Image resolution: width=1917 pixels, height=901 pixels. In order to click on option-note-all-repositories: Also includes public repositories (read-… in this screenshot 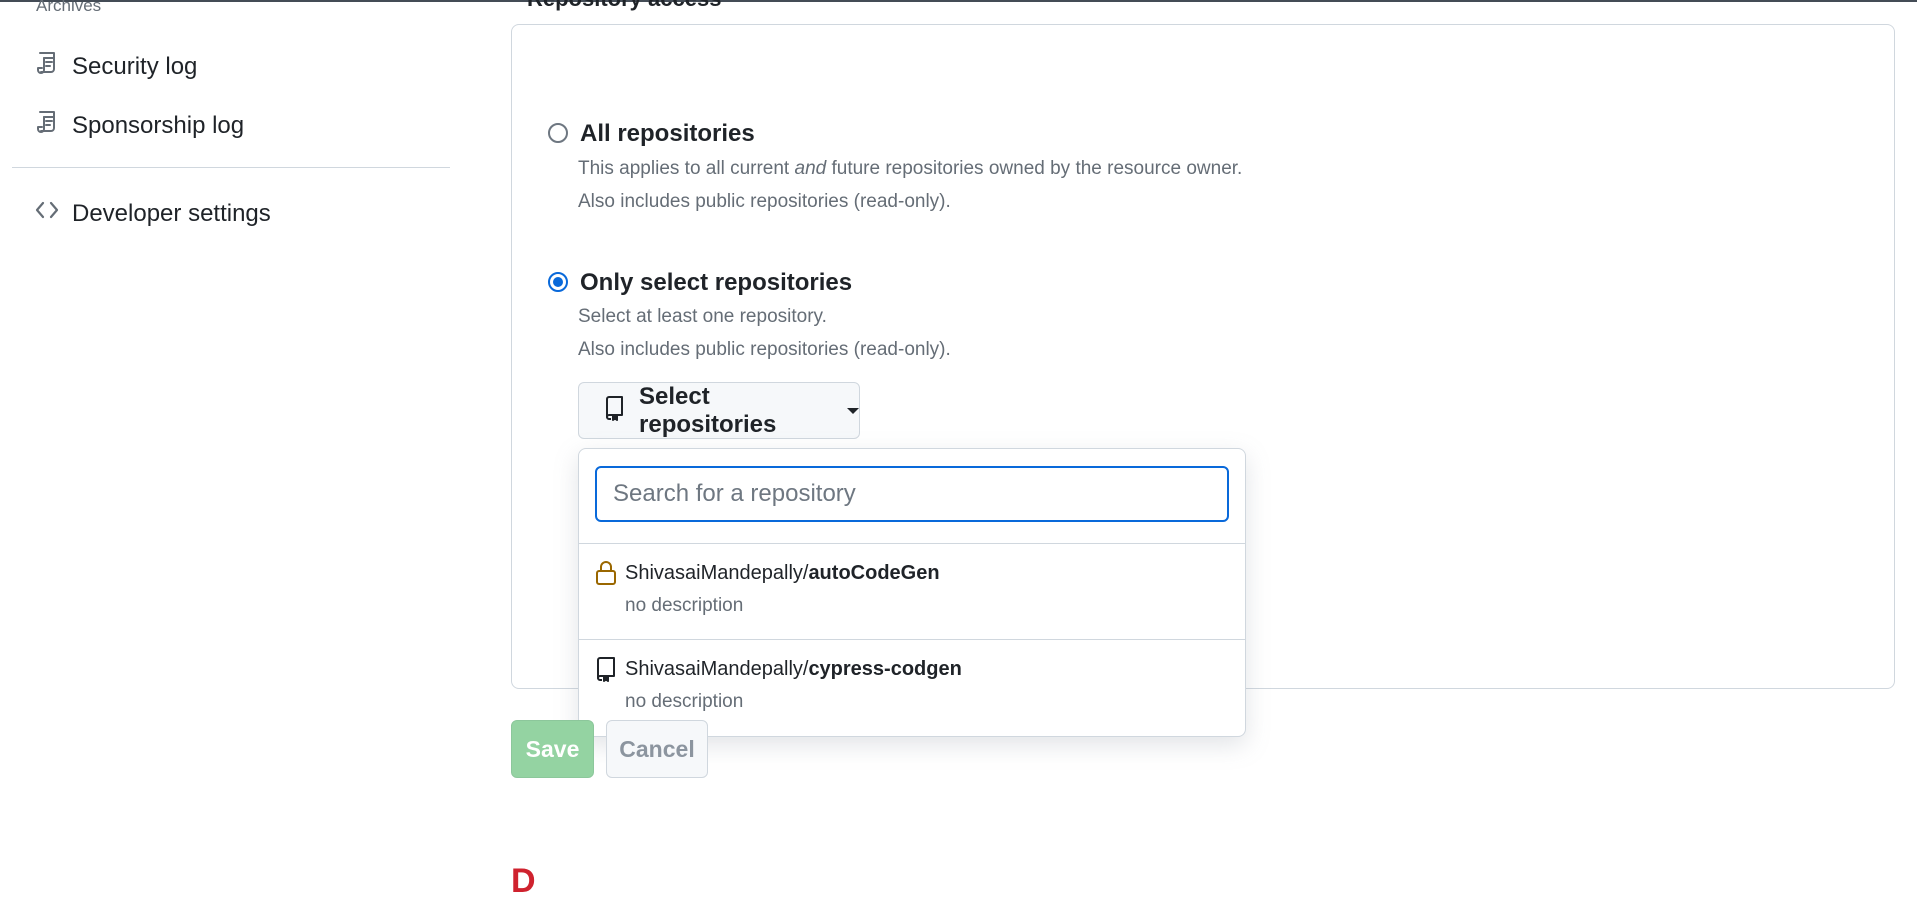, I will do `click(764, 201)`.